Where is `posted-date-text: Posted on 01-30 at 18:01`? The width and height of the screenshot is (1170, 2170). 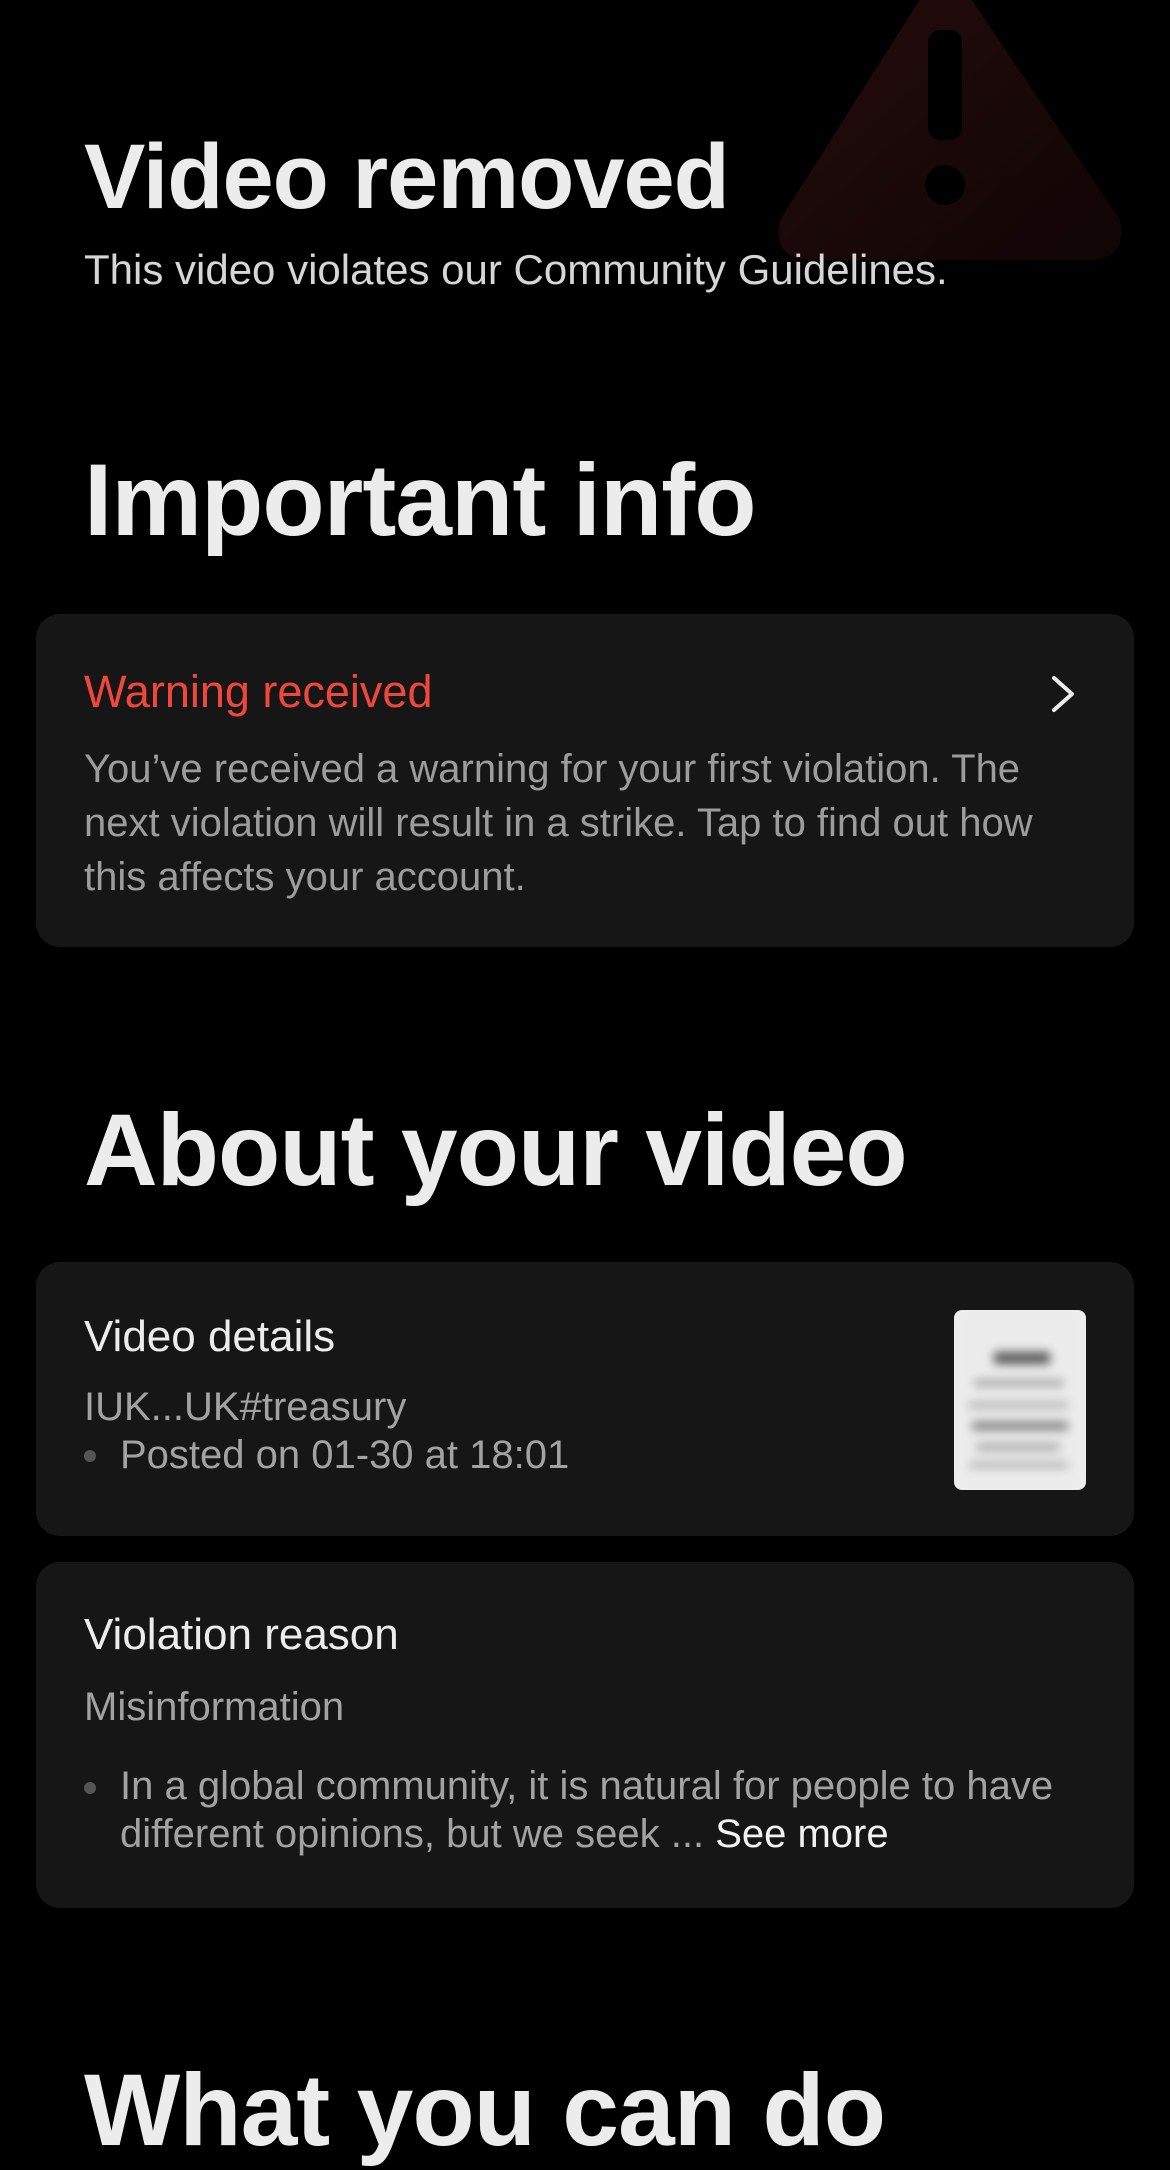
posted-date-text: Posted on 01-30 at 18:01 is located at coordinates (345, 1455).